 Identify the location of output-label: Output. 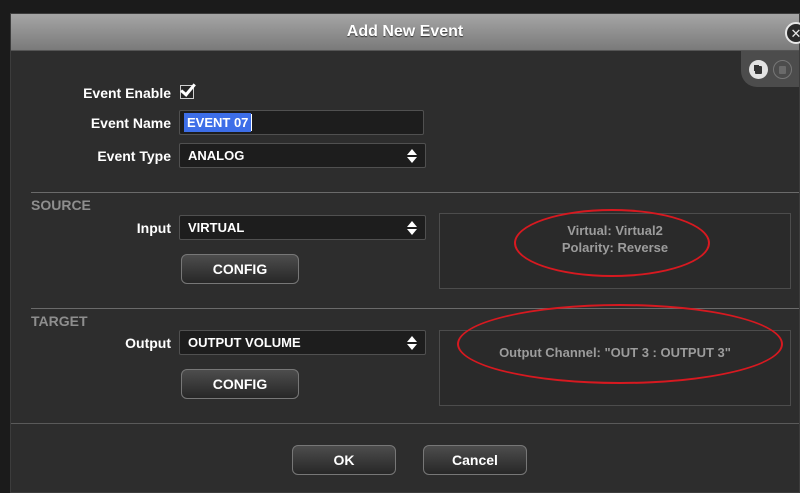
(148, 343).